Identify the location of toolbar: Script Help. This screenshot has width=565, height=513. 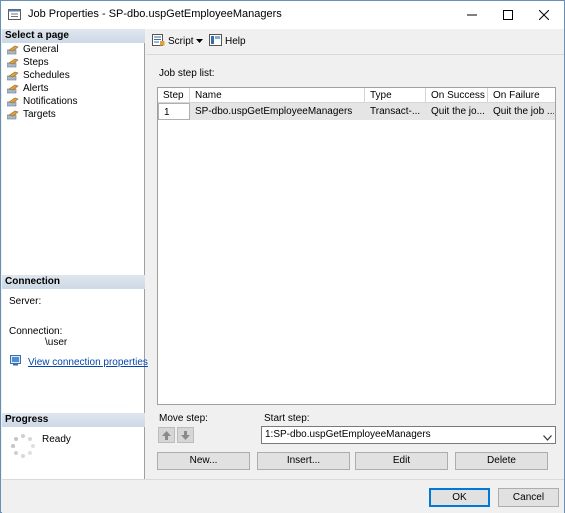
(355, 41).